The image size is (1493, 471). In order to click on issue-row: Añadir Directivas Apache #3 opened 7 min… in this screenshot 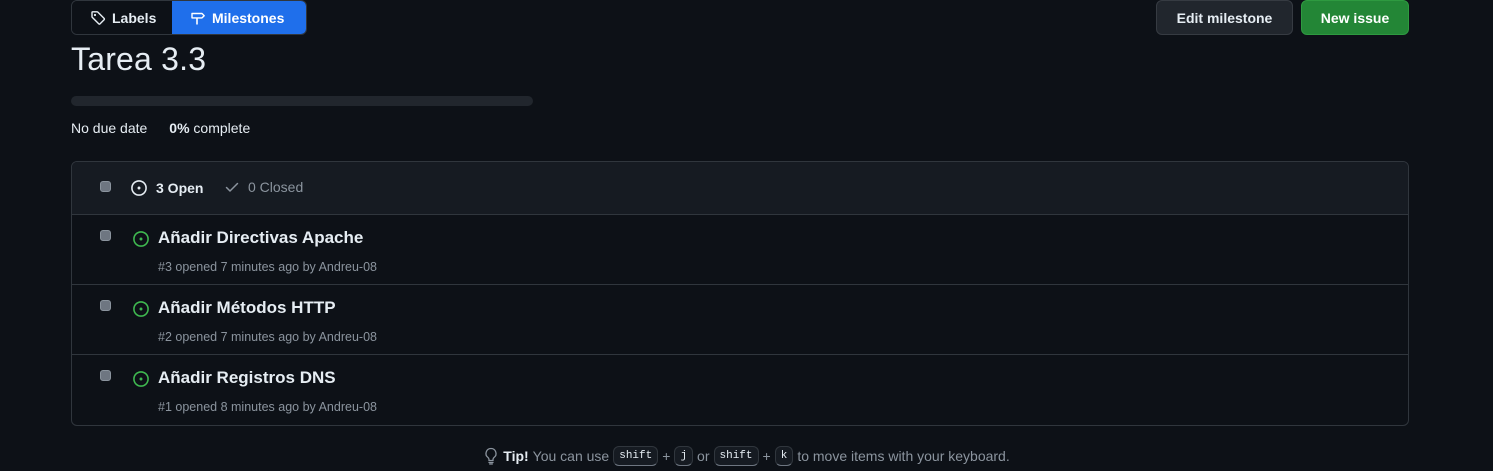, I will do `click(740, 250)`.